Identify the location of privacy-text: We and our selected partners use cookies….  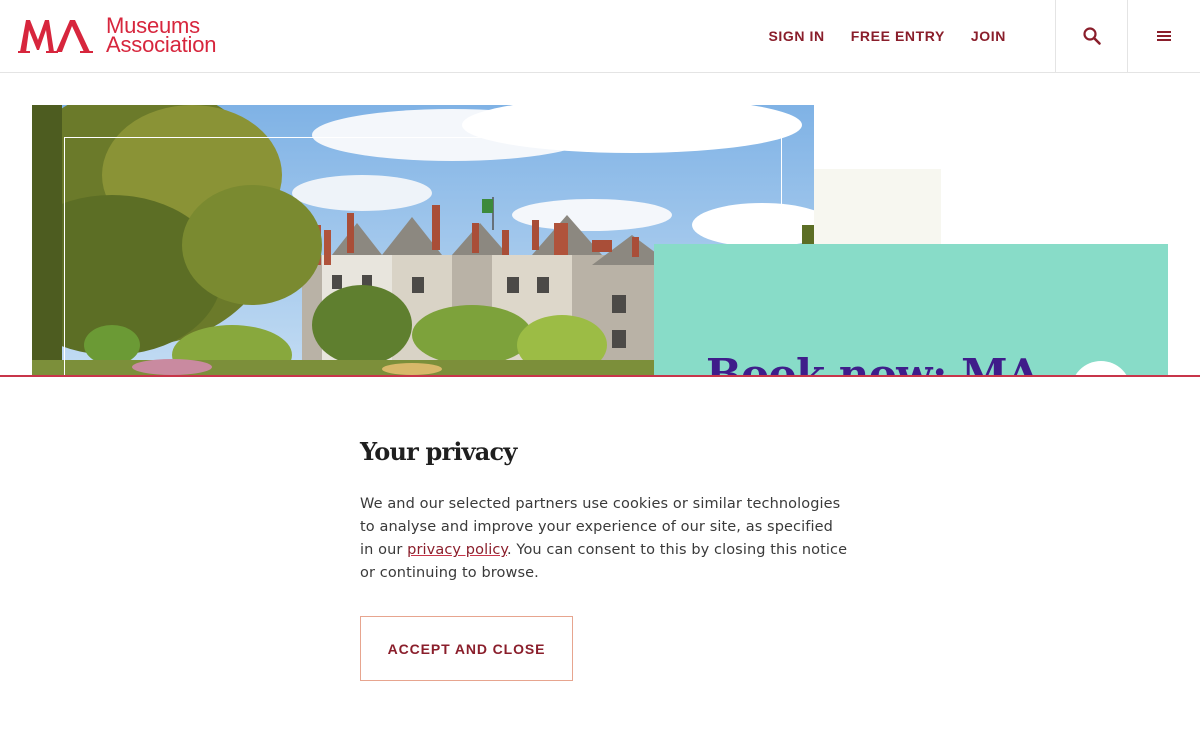
(605, 539).